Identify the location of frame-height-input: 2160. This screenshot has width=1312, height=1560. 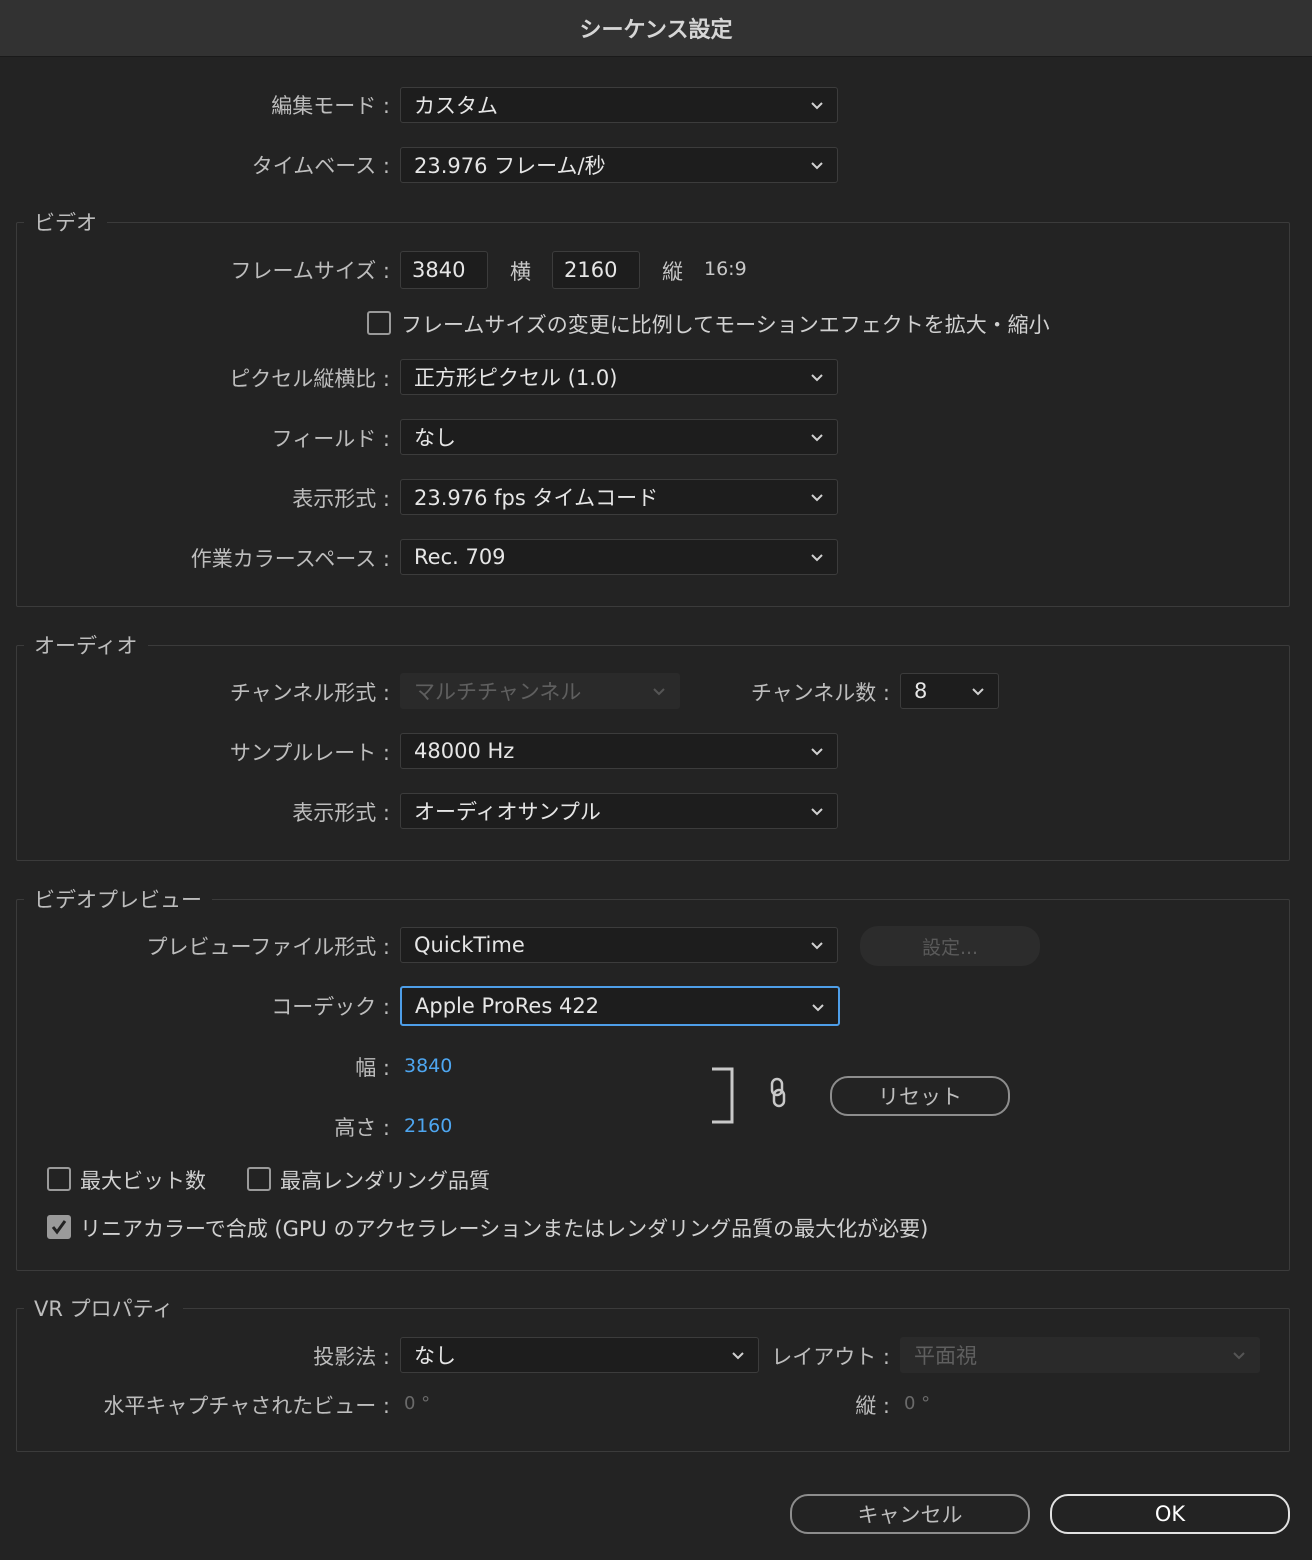
(596, 270).